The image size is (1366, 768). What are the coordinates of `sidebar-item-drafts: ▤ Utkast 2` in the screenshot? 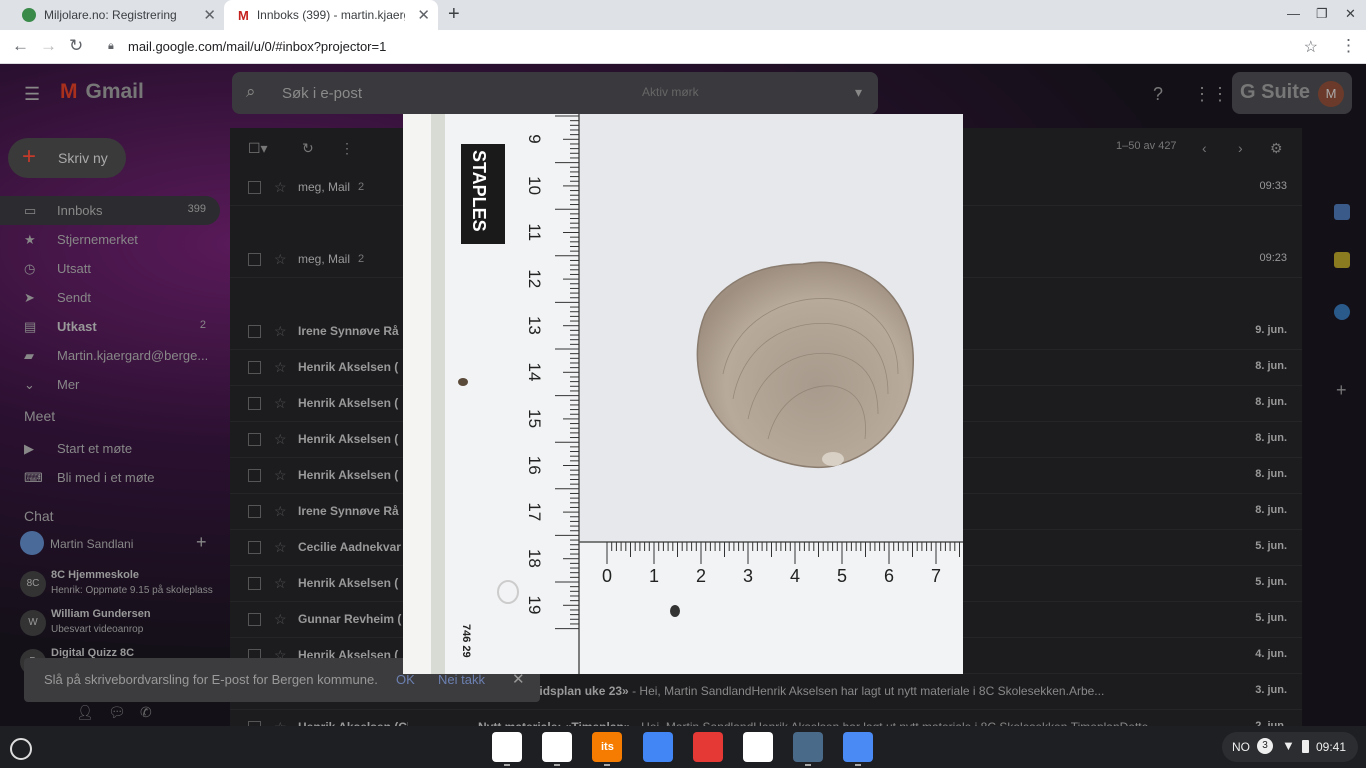 It's located at (110, 326).